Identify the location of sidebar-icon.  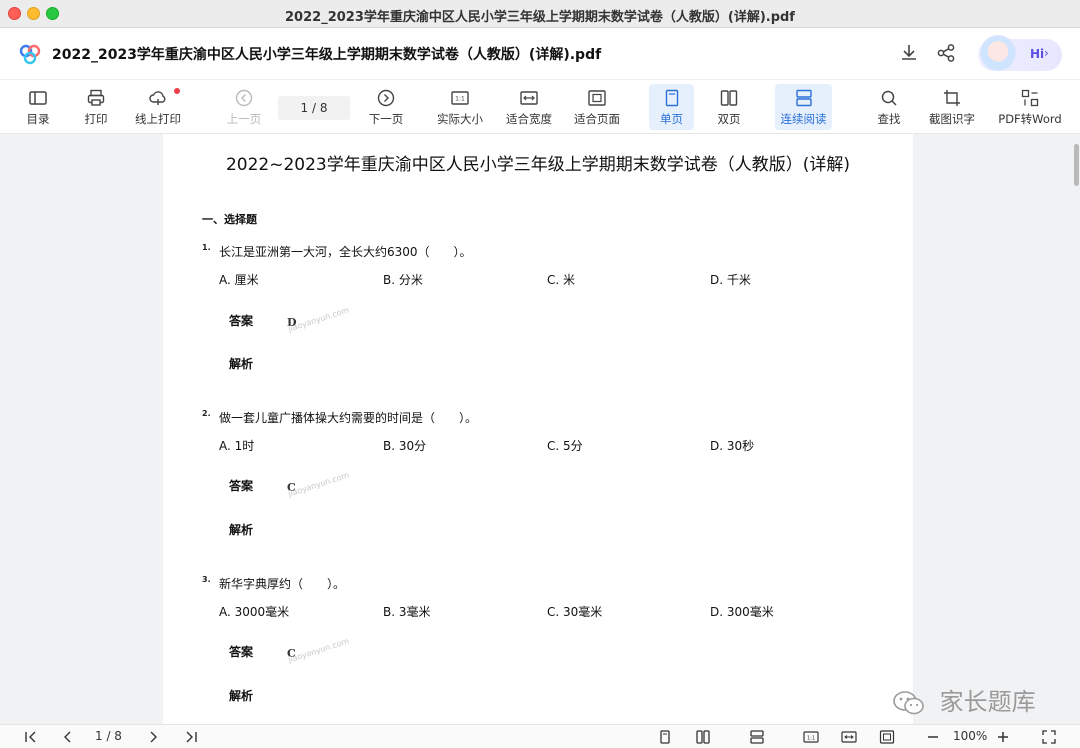
(38, 98).